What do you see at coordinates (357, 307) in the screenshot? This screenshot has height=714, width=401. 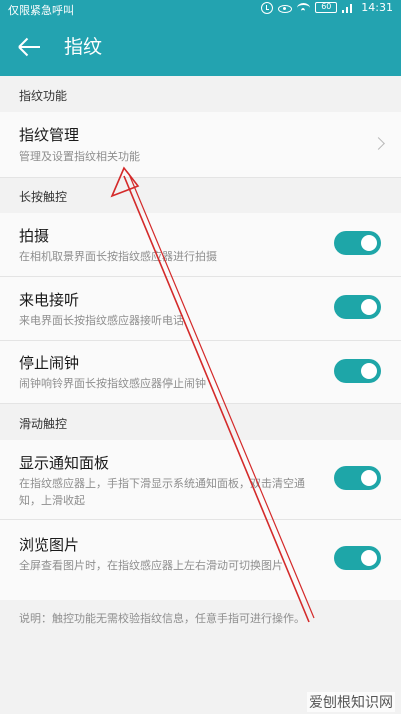 I see `answer-call-toggle` at bounding box center [357, 307].